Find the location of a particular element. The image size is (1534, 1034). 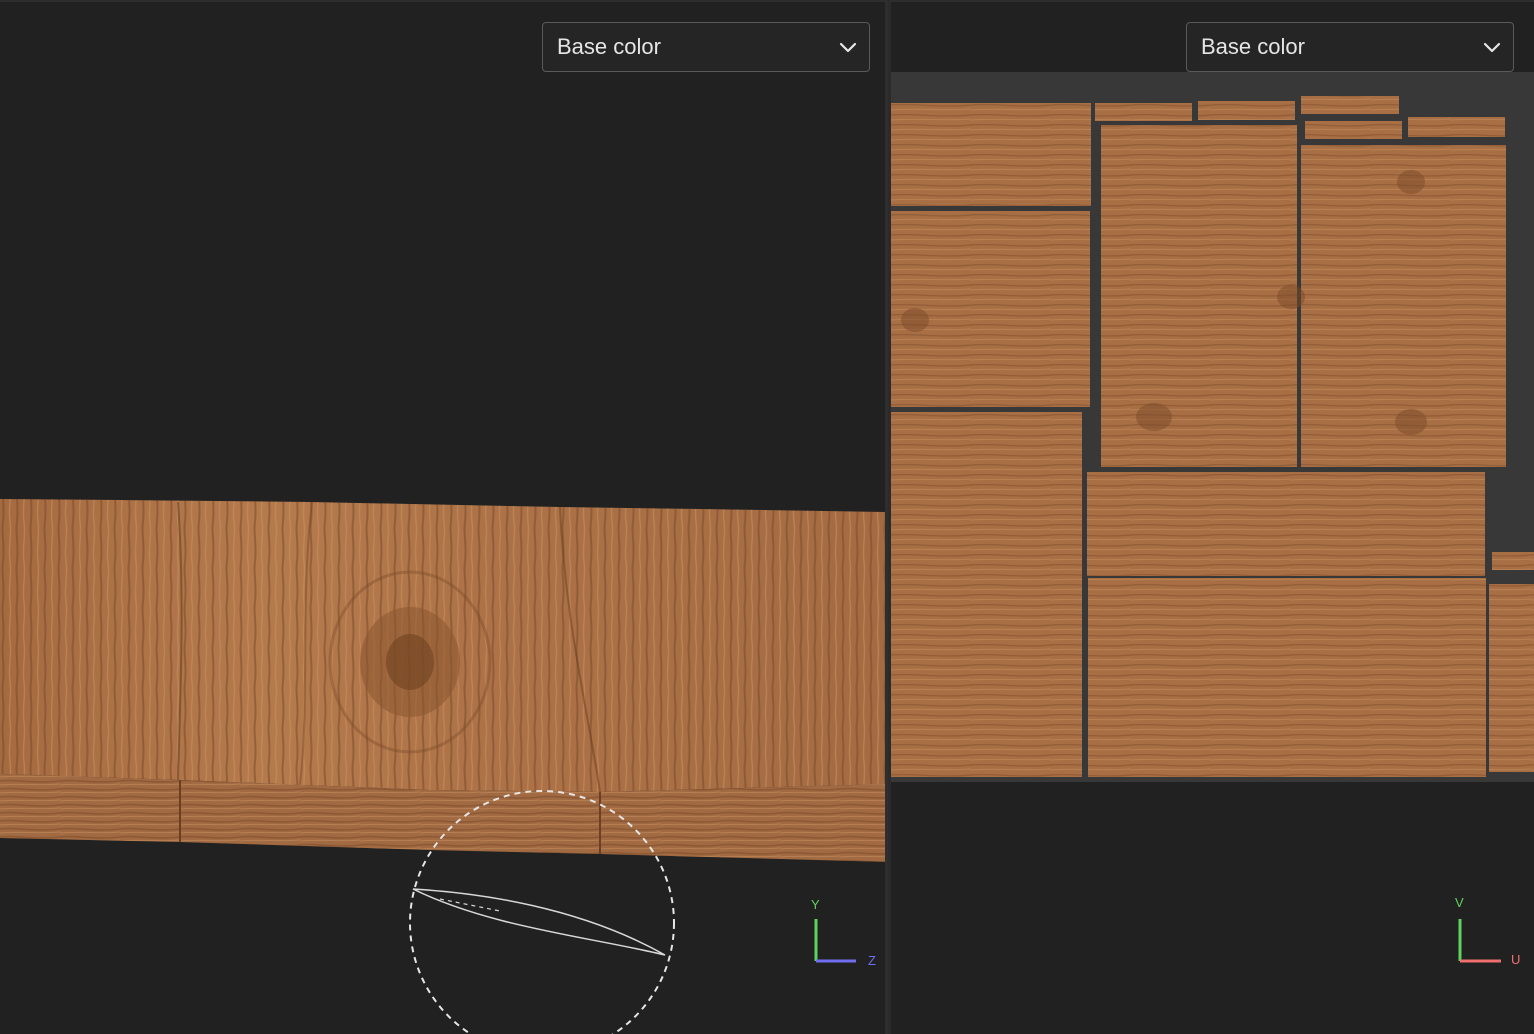

axis-label-v: V is located at coordinates (1459, 902).